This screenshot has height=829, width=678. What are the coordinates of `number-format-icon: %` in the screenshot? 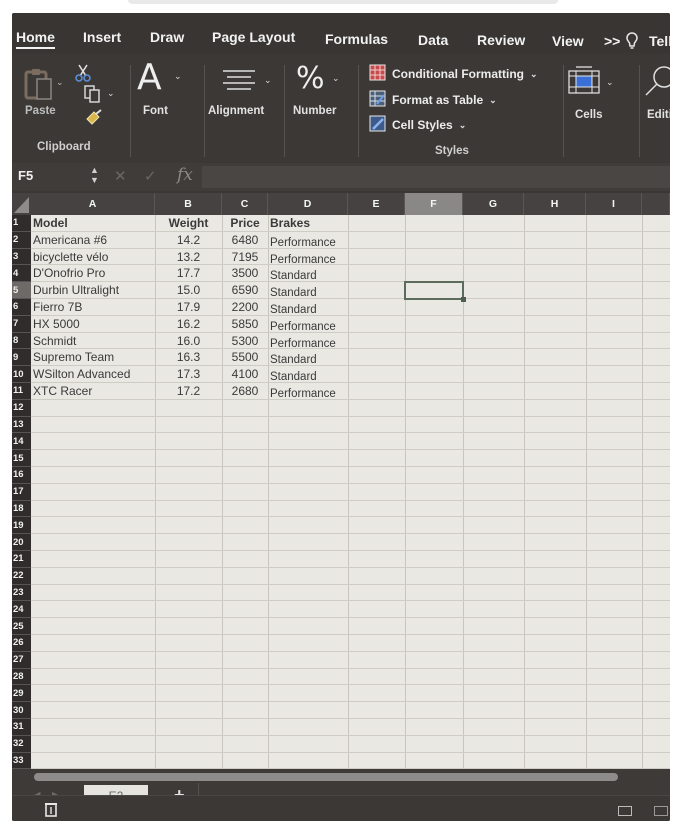 It's located at (310, 78).